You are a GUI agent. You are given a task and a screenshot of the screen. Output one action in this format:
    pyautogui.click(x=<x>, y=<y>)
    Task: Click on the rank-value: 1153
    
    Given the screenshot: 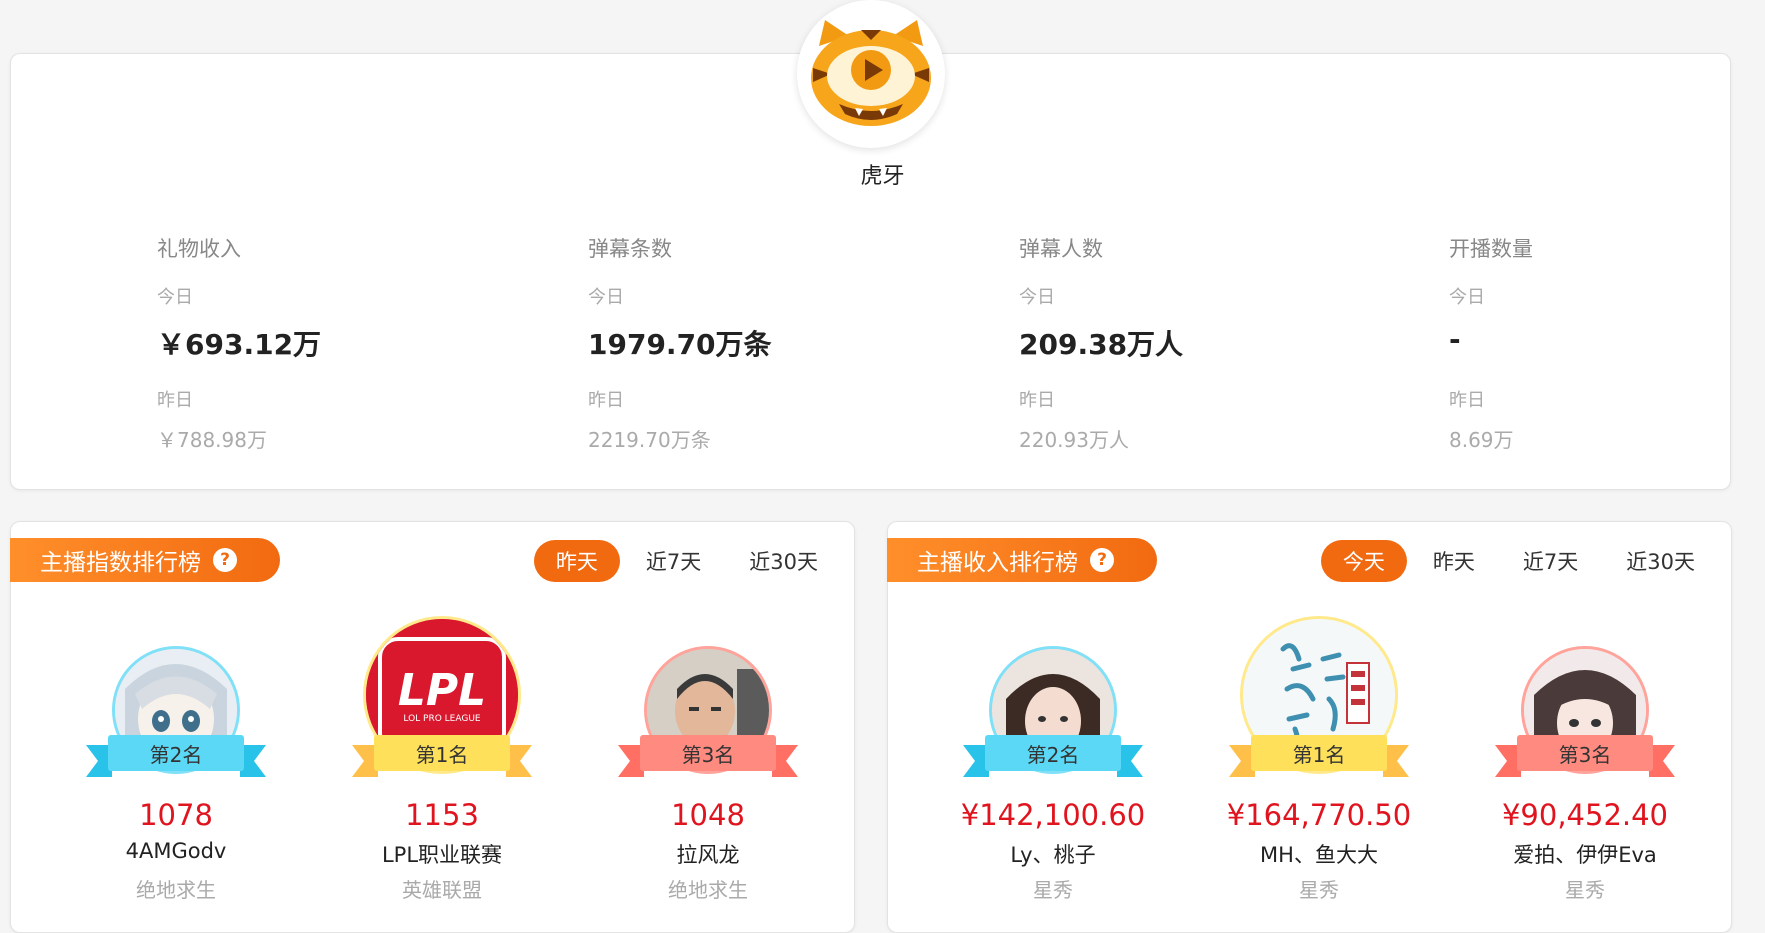 What is the action you would take?
    pyautogui.click(x=442, y=815)
    